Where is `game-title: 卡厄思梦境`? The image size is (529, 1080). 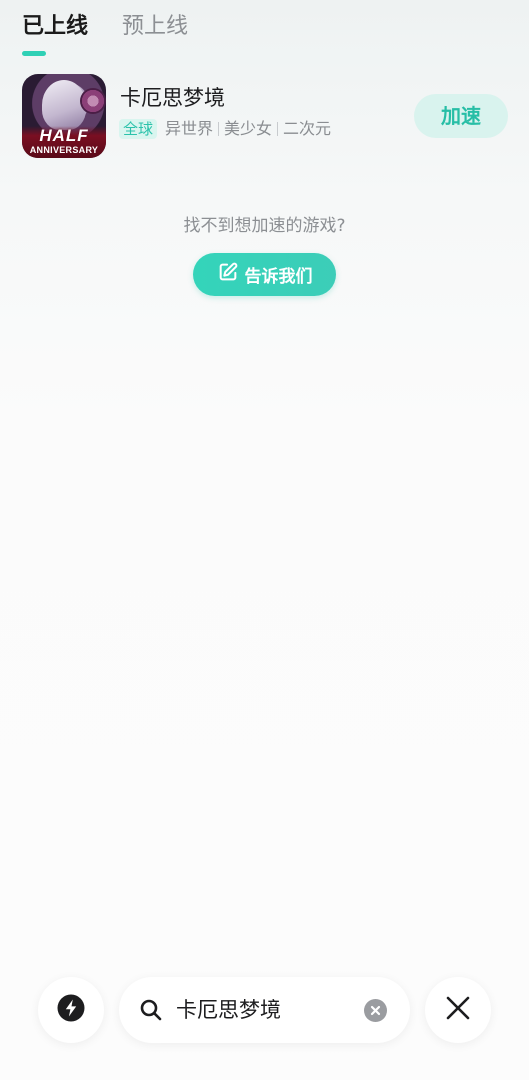
game-title: 卡厄思梦境 is located at coordinates (172, 98).